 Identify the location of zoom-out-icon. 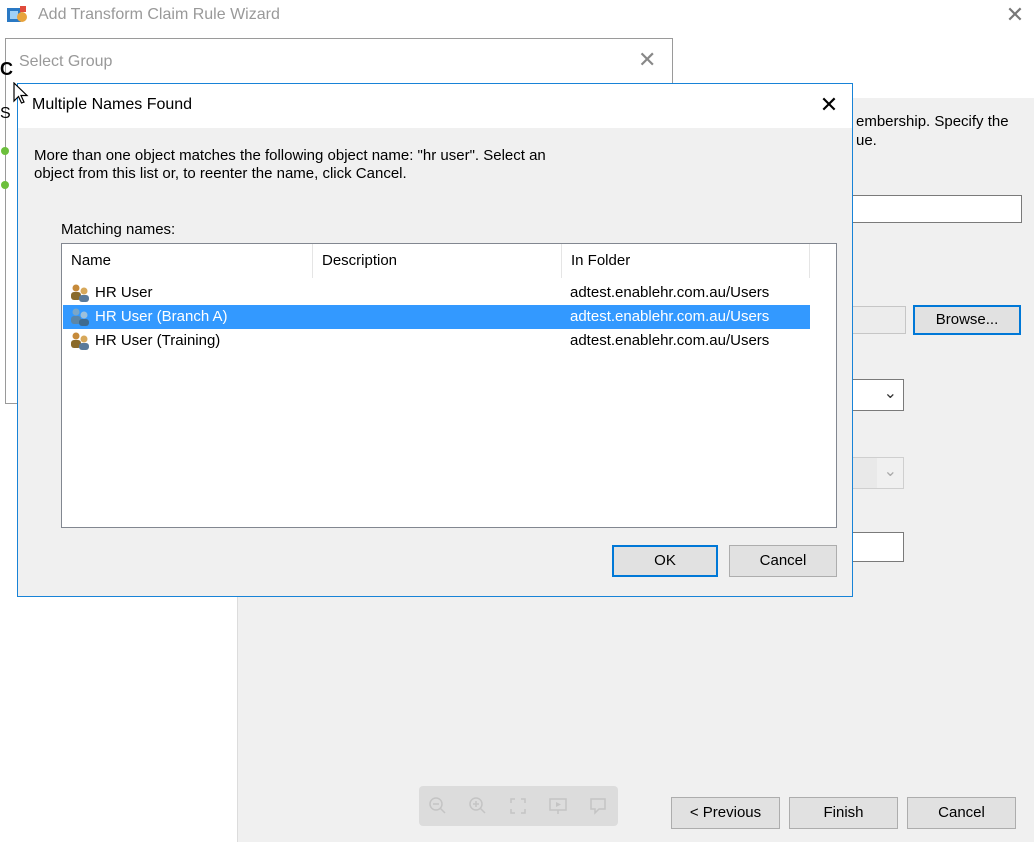
(438, 806).